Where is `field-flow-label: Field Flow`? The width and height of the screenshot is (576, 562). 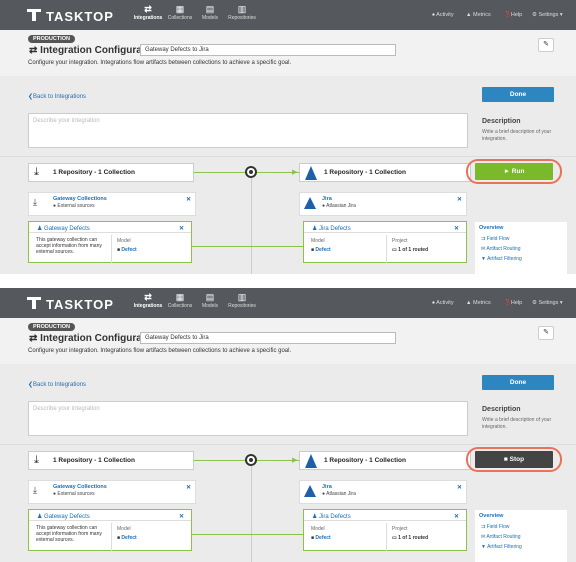 field-flow-label: Field Flow is located at coordinates (498, 527).